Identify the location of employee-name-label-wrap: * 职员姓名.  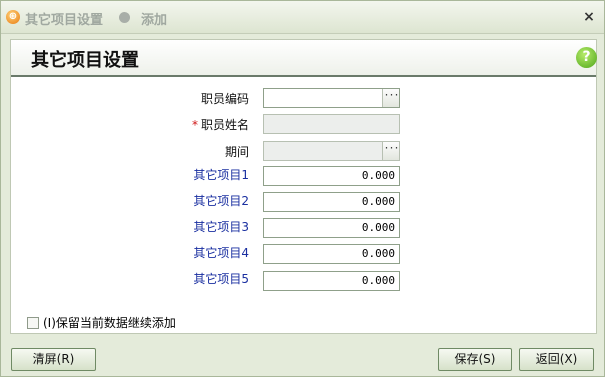
(184, 124).